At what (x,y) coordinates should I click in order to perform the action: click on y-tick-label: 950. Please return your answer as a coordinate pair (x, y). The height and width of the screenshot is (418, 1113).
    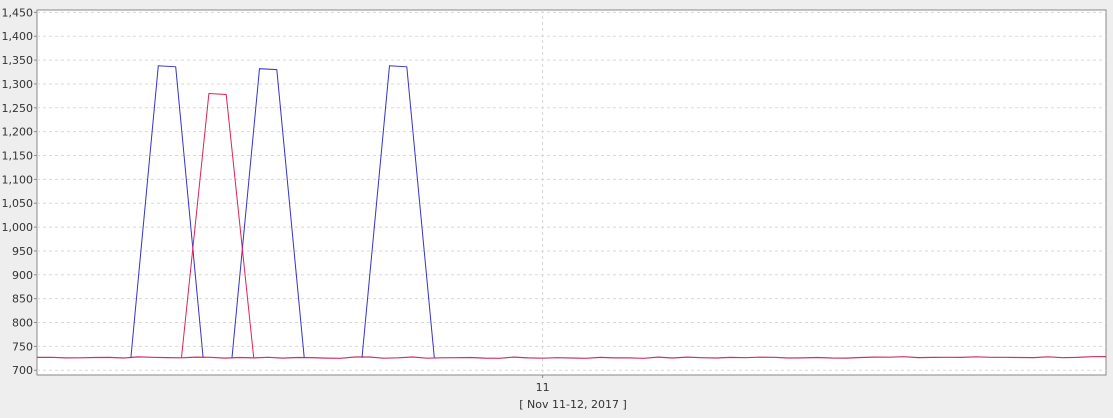
    Looking at the image, I should click on (22, 251).